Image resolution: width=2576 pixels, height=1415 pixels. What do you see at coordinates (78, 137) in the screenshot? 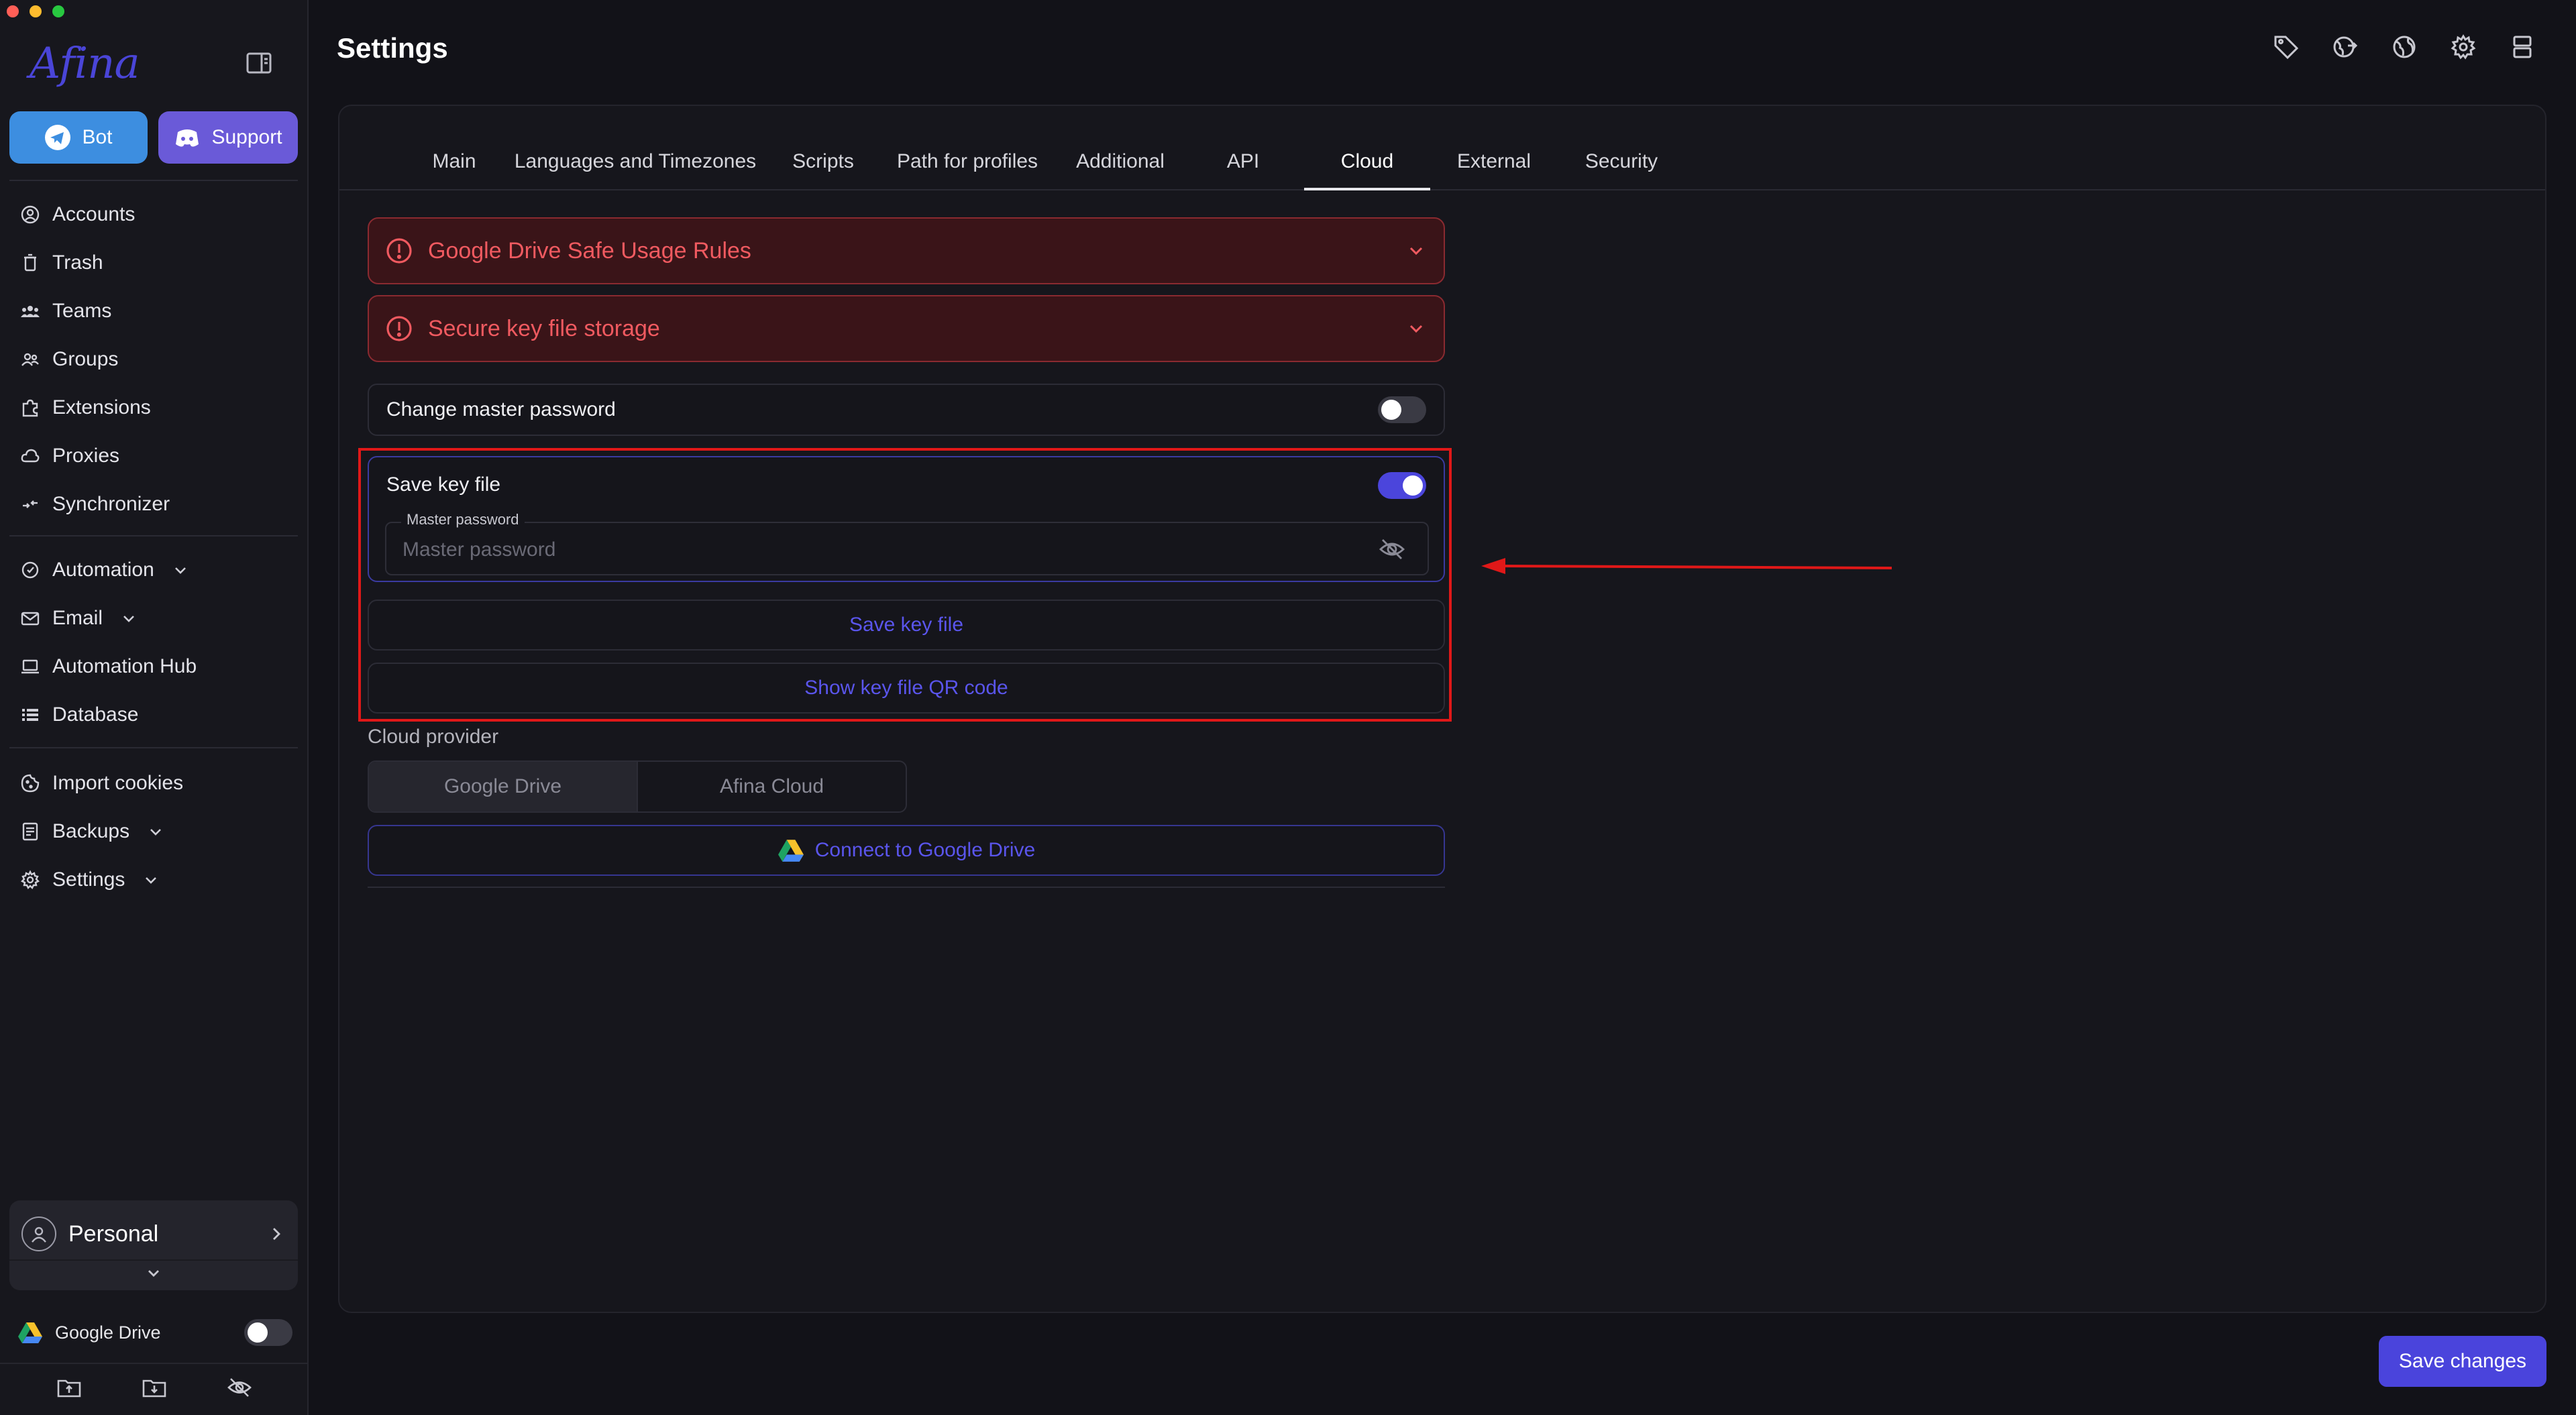
I see `bot-button: Bot` at bounding box center [78, 137].